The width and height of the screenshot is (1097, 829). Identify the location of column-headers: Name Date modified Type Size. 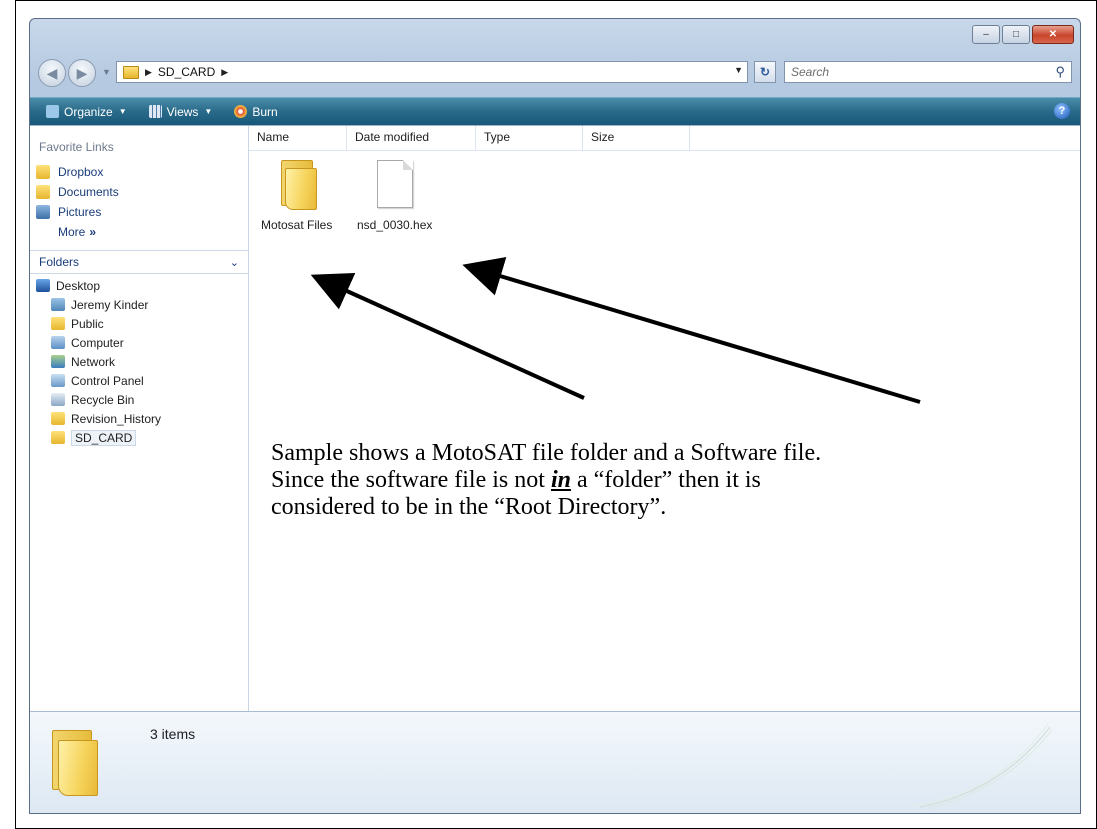
(664, 138).